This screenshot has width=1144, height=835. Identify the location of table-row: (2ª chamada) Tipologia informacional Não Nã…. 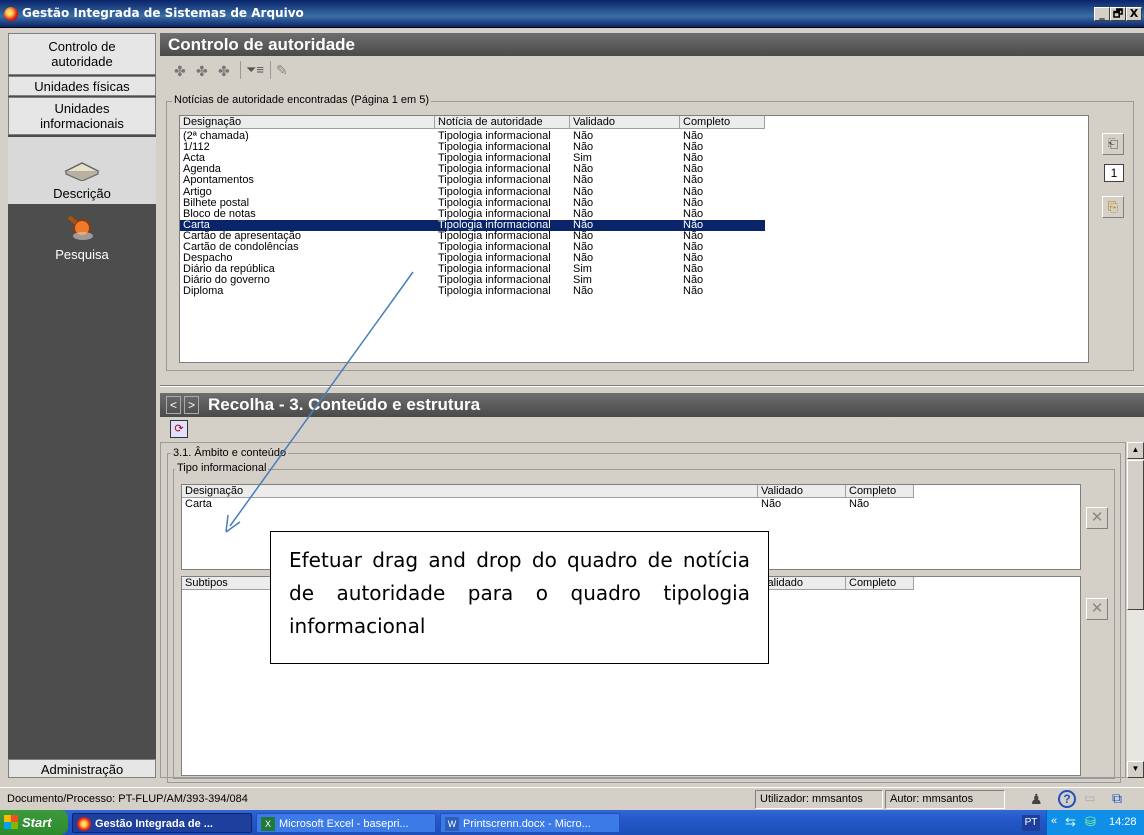
(634, 136).